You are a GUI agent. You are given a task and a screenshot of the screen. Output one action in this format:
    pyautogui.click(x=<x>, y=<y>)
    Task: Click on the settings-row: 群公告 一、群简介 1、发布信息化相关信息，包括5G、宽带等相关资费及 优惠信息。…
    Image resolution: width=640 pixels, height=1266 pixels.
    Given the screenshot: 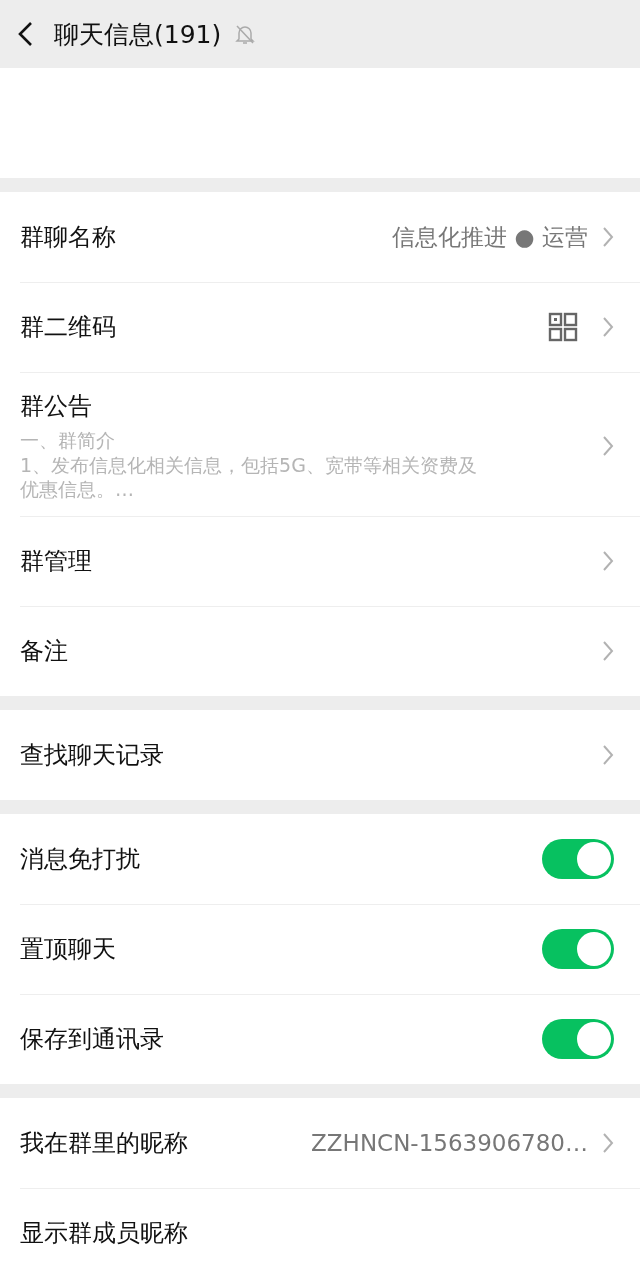 What is the action you would take?
    pyautogui.click(x=320, y=444)
    